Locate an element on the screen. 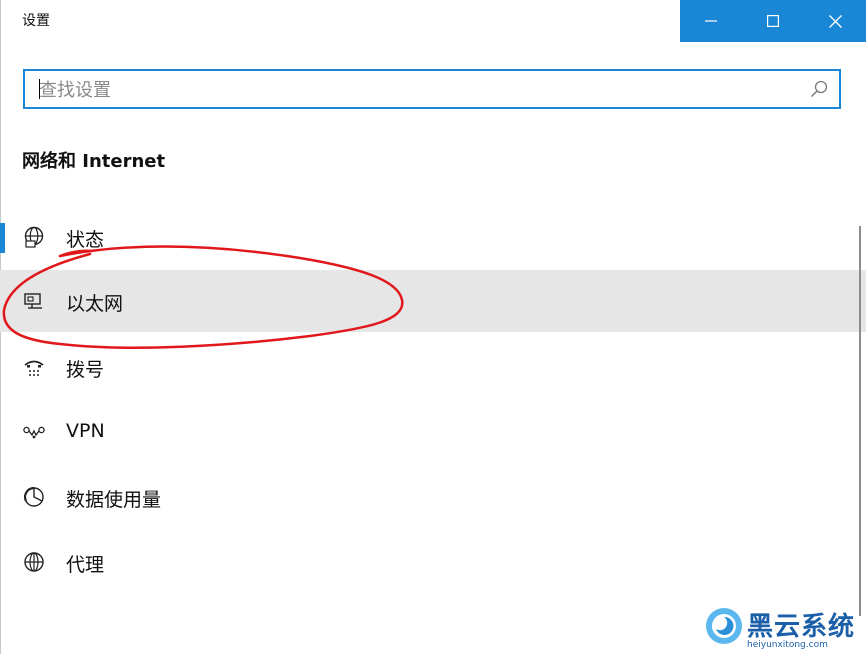 The height and width of the screenshot is (654, 866). search-box is located at coordinates (432, 89).